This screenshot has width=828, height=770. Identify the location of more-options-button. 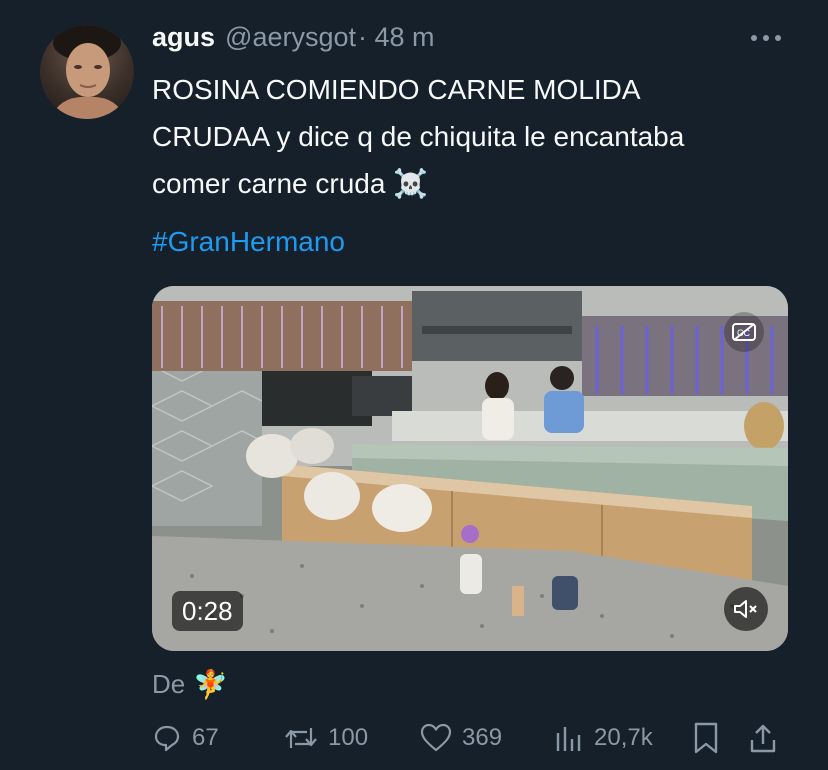
(766, 38).